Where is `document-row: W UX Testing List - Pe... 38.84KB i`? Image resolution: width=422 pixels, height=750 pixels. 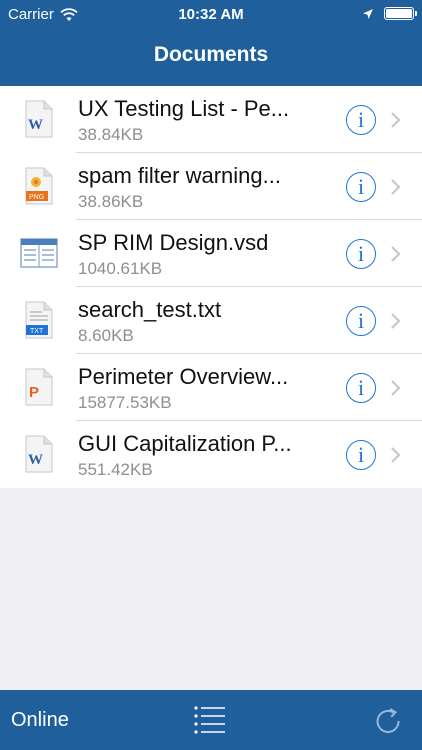 document-row: W UX Testing List - Pe... 38.84KB i is located at coordinates (211, 119).